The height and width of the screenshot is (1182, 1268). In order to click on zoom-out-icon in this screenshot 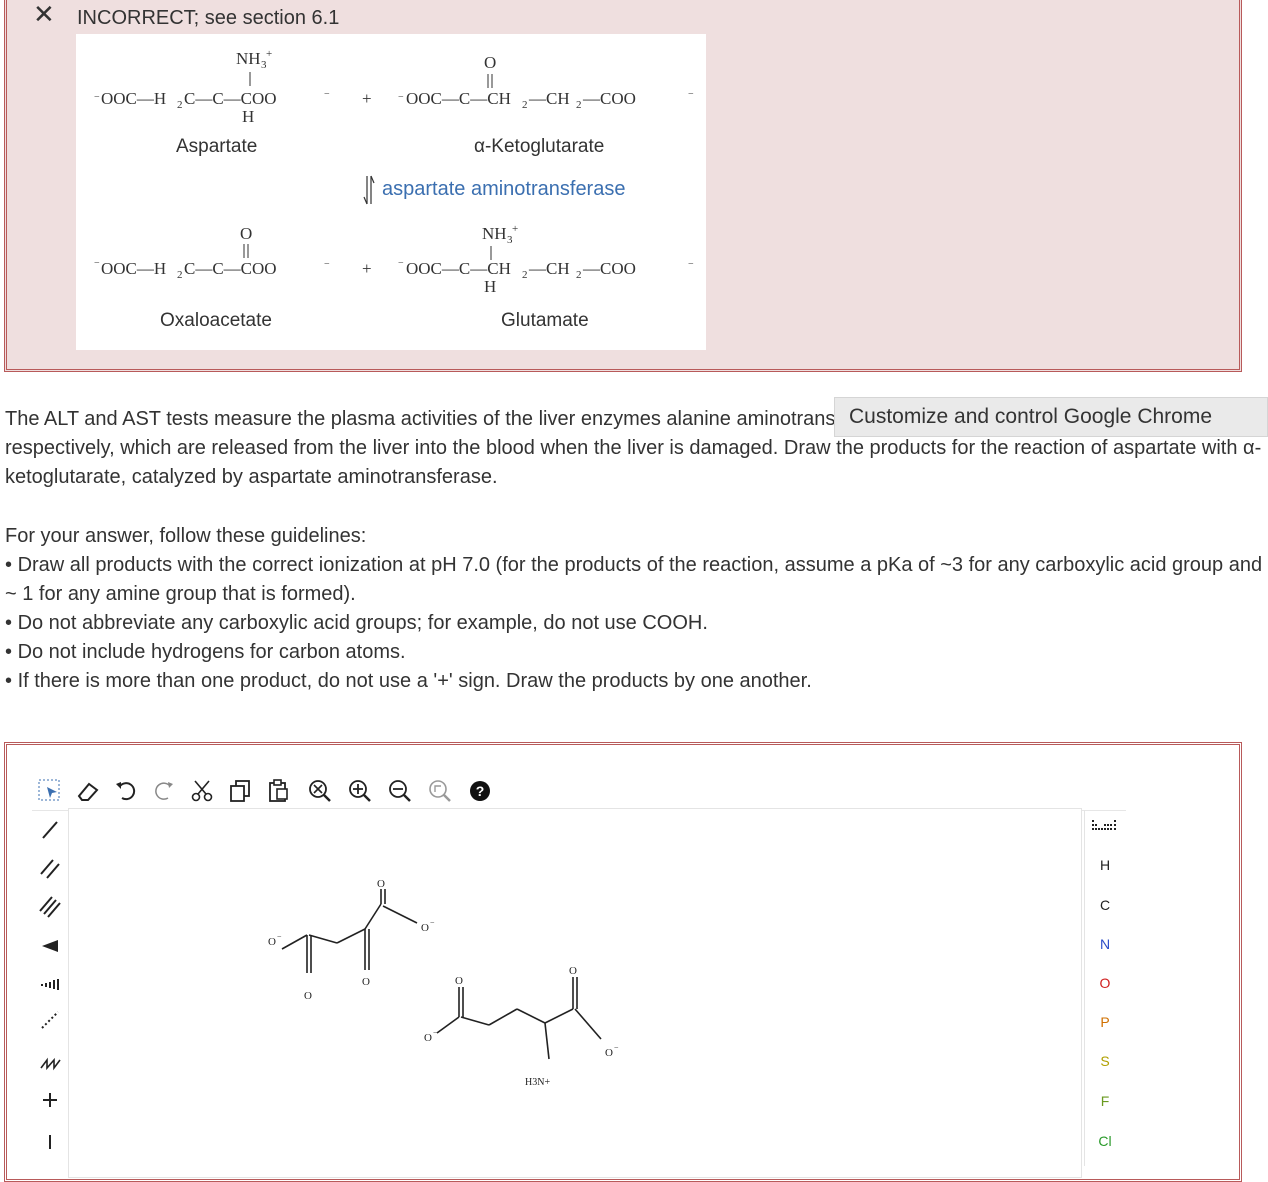, I will do `click(400, 791)`.